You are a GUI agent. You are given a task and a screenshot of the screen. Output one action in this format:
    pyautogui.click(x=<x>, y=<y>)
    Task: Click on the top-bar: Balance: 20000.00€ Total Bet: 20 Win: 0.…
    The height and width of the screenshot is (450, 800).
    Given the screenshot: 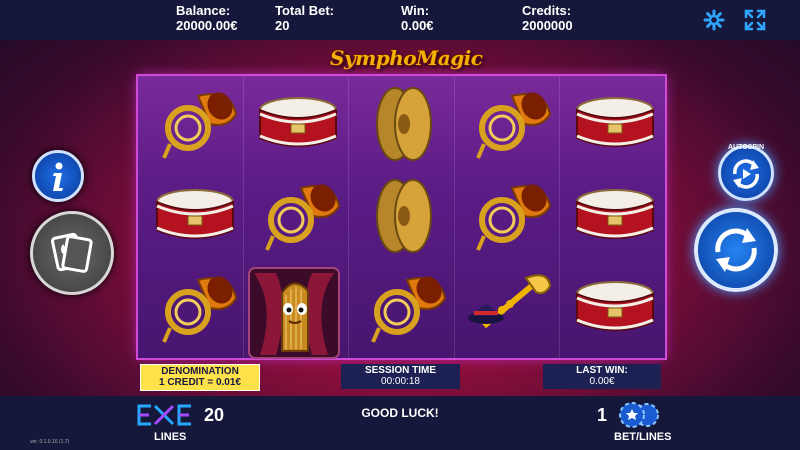 What is the action you would take?
    pyautogui.click(x=400, y=20)
    